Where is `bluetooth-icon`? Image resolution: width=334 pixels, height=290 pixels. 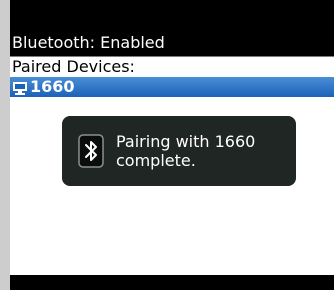
bluetooth-icon is located at coordinates (91, 151).